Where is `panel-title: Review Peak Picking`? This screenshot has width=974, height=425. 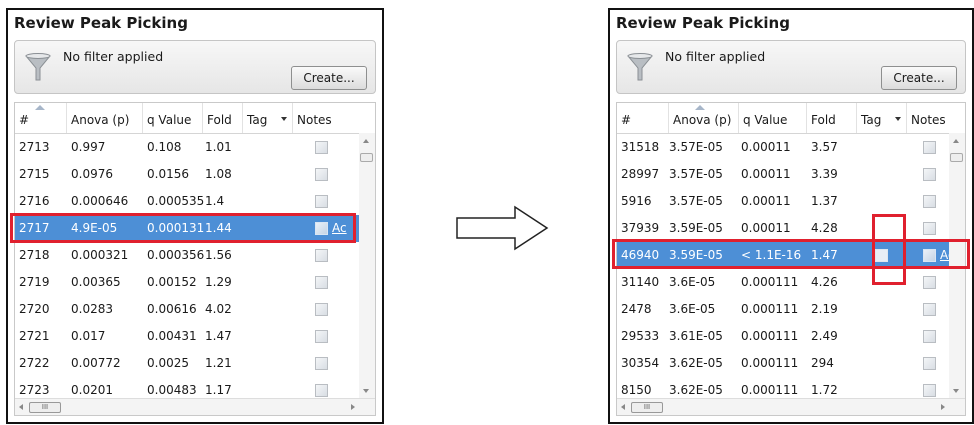
panel-title: Review Peak Picking is located at coordinates (703, 23).